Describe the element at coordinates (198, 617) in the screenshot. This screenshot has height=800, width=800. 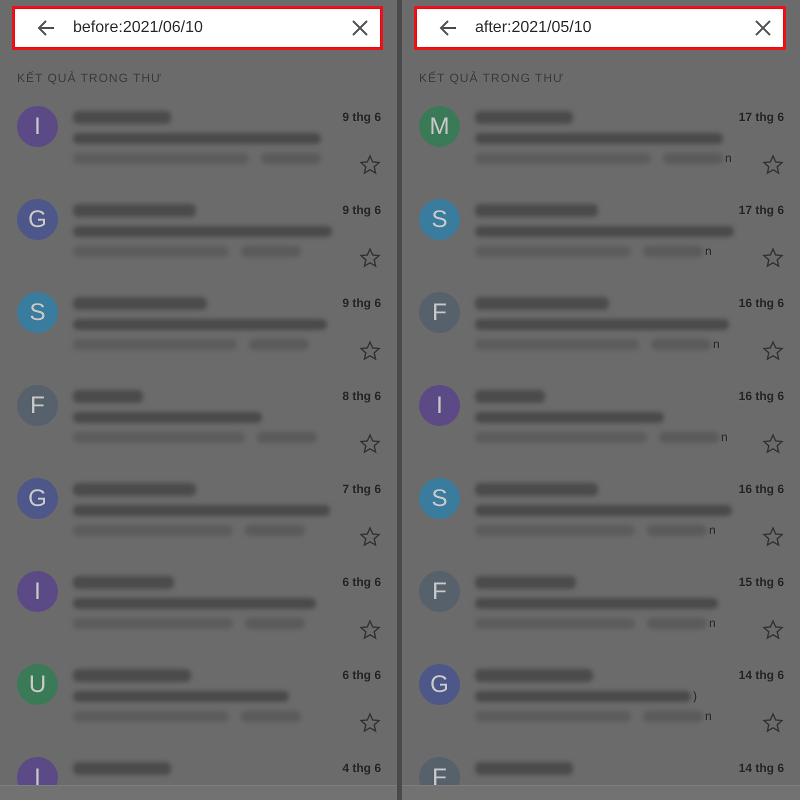
I see `email-item: I 6 thg 6` at that location.